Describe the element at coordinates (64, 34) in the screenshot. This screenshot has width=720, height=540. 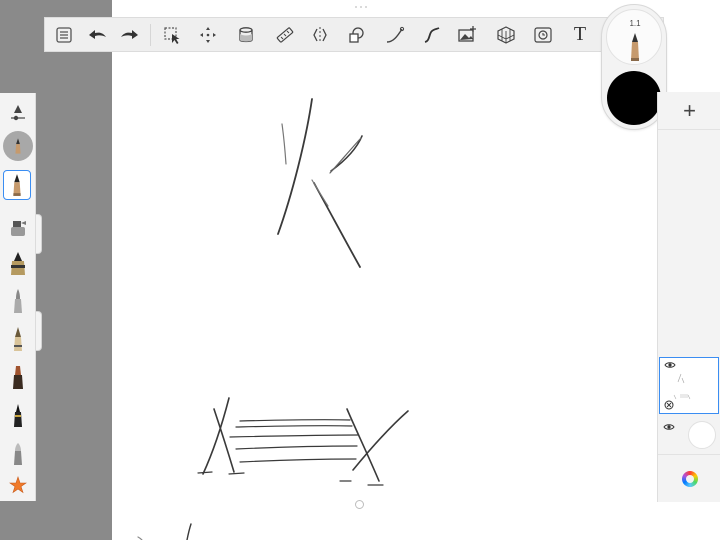
I see `list-icon` at that location.